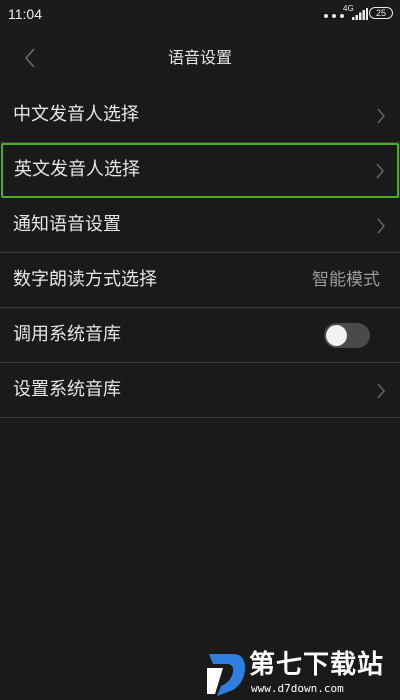 The width and height of the screenshot is (400, 700). I want to click on status-time: 11:04, so click(25, 14).